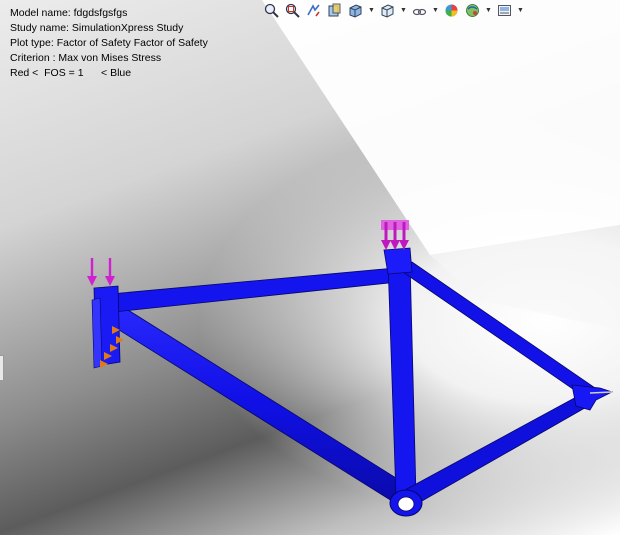 The width and height of the screenshot is (620, 535). Describe the element at coordinates (97, 333) in the screenshot. I see `head-tube-front` at that location.